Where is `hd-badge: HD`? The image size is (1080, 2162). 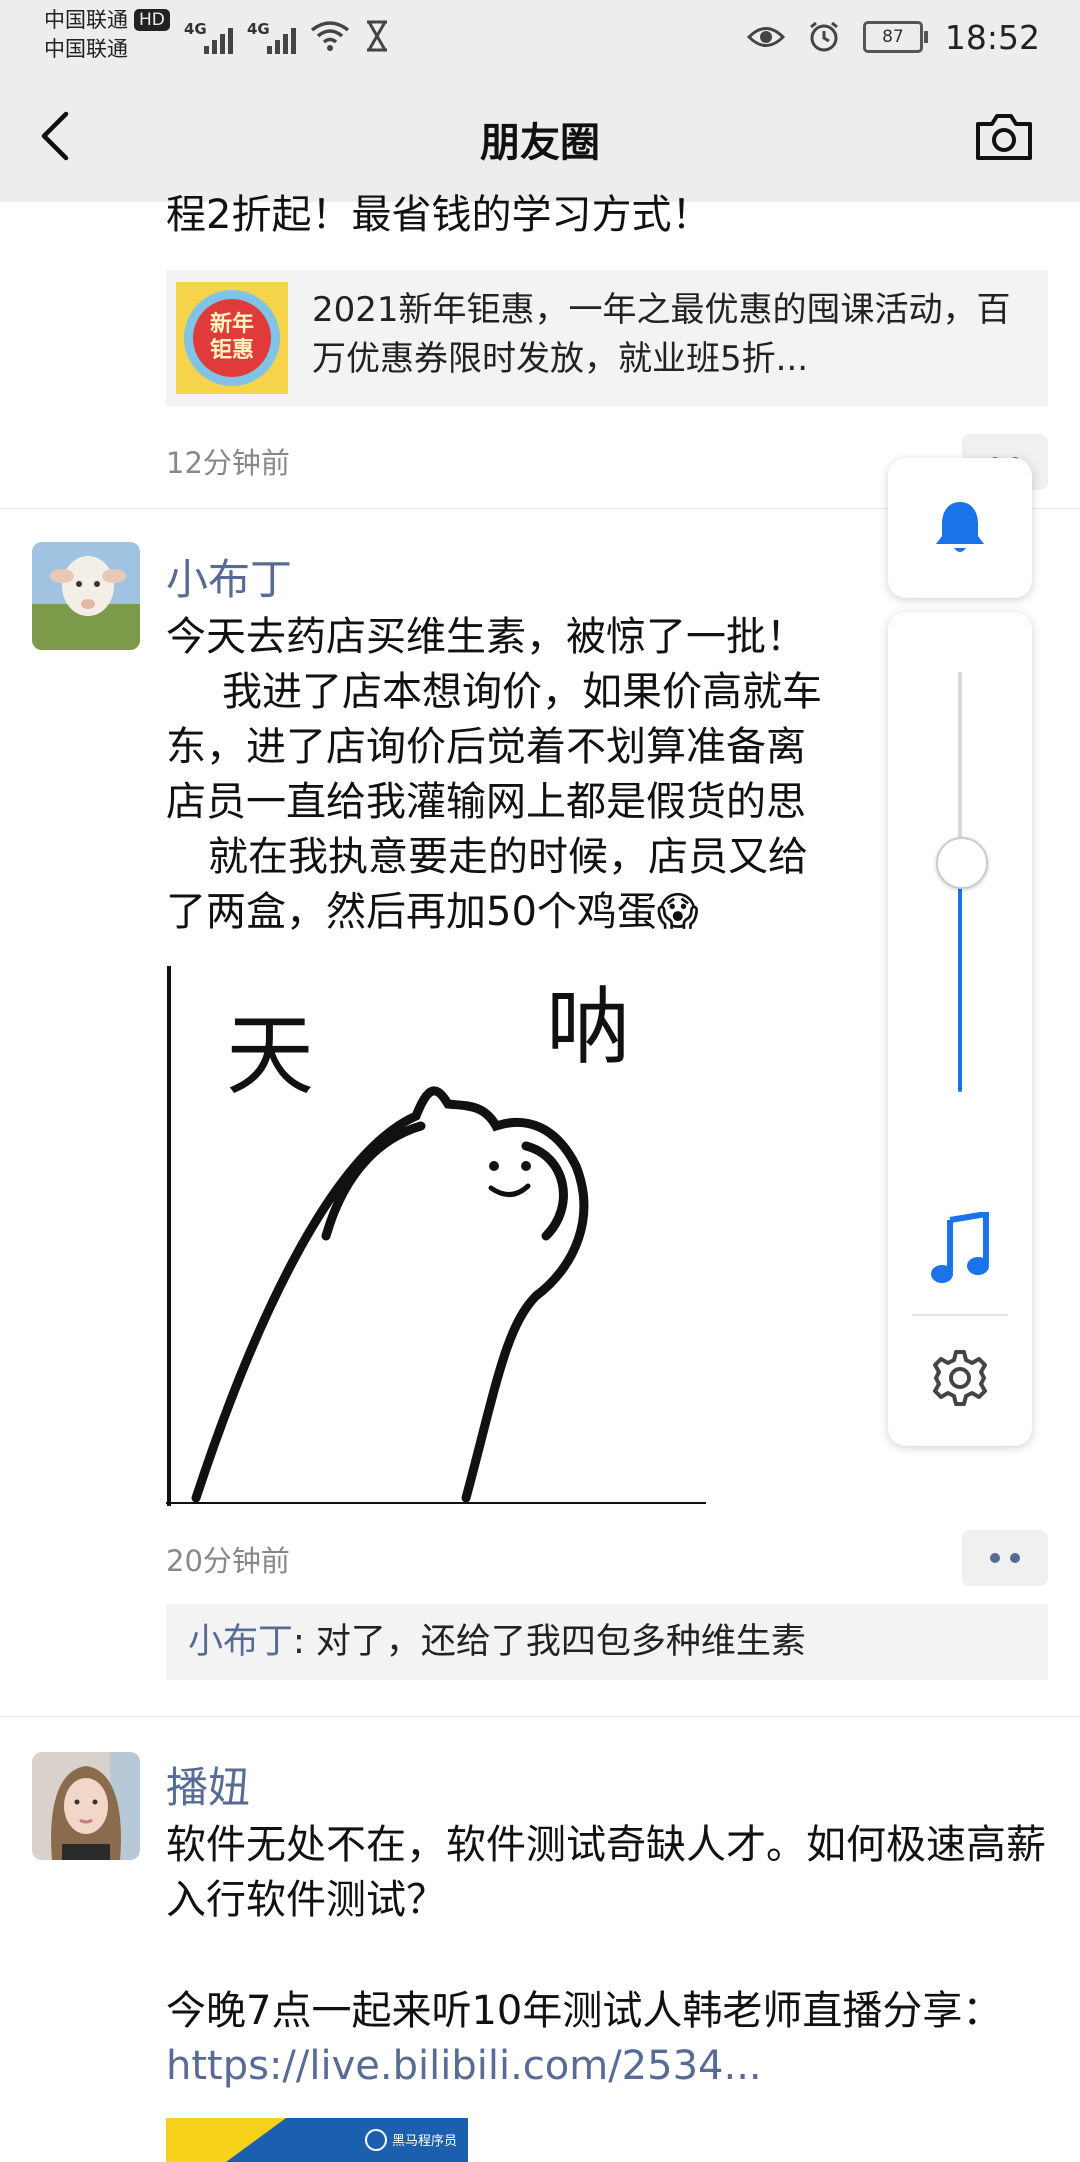
hd-badge: HD is located at coordinates (152, 20).